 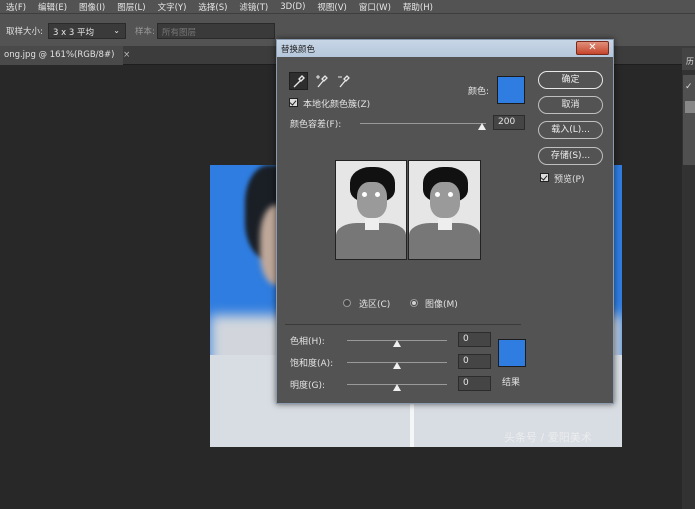 I want to click on dialog-close-button: ✕, so click(x=592, y=48).